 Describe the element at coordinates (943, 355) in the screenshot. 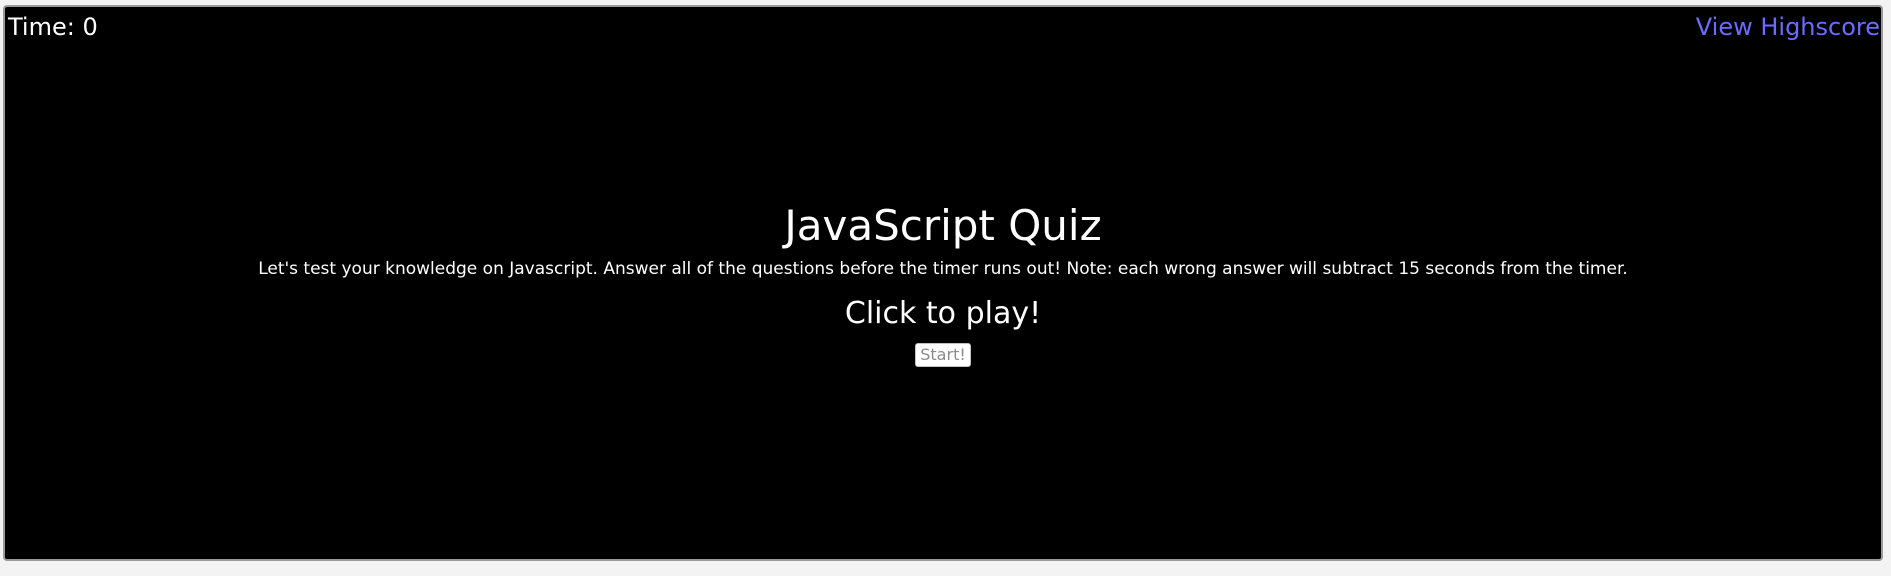

I see `start-button: Start!` at that location.